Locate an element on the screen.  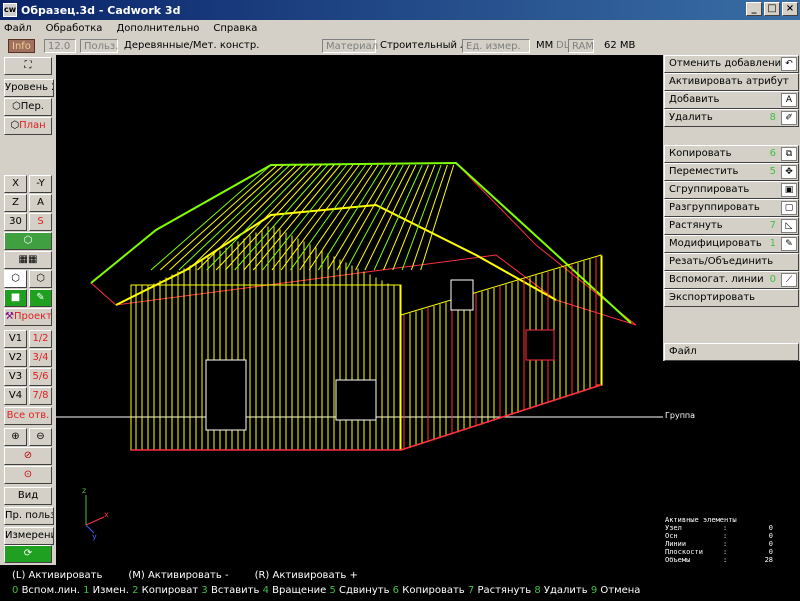
perspective-button: ⬡Пер. is located at coordinates (28, 107).